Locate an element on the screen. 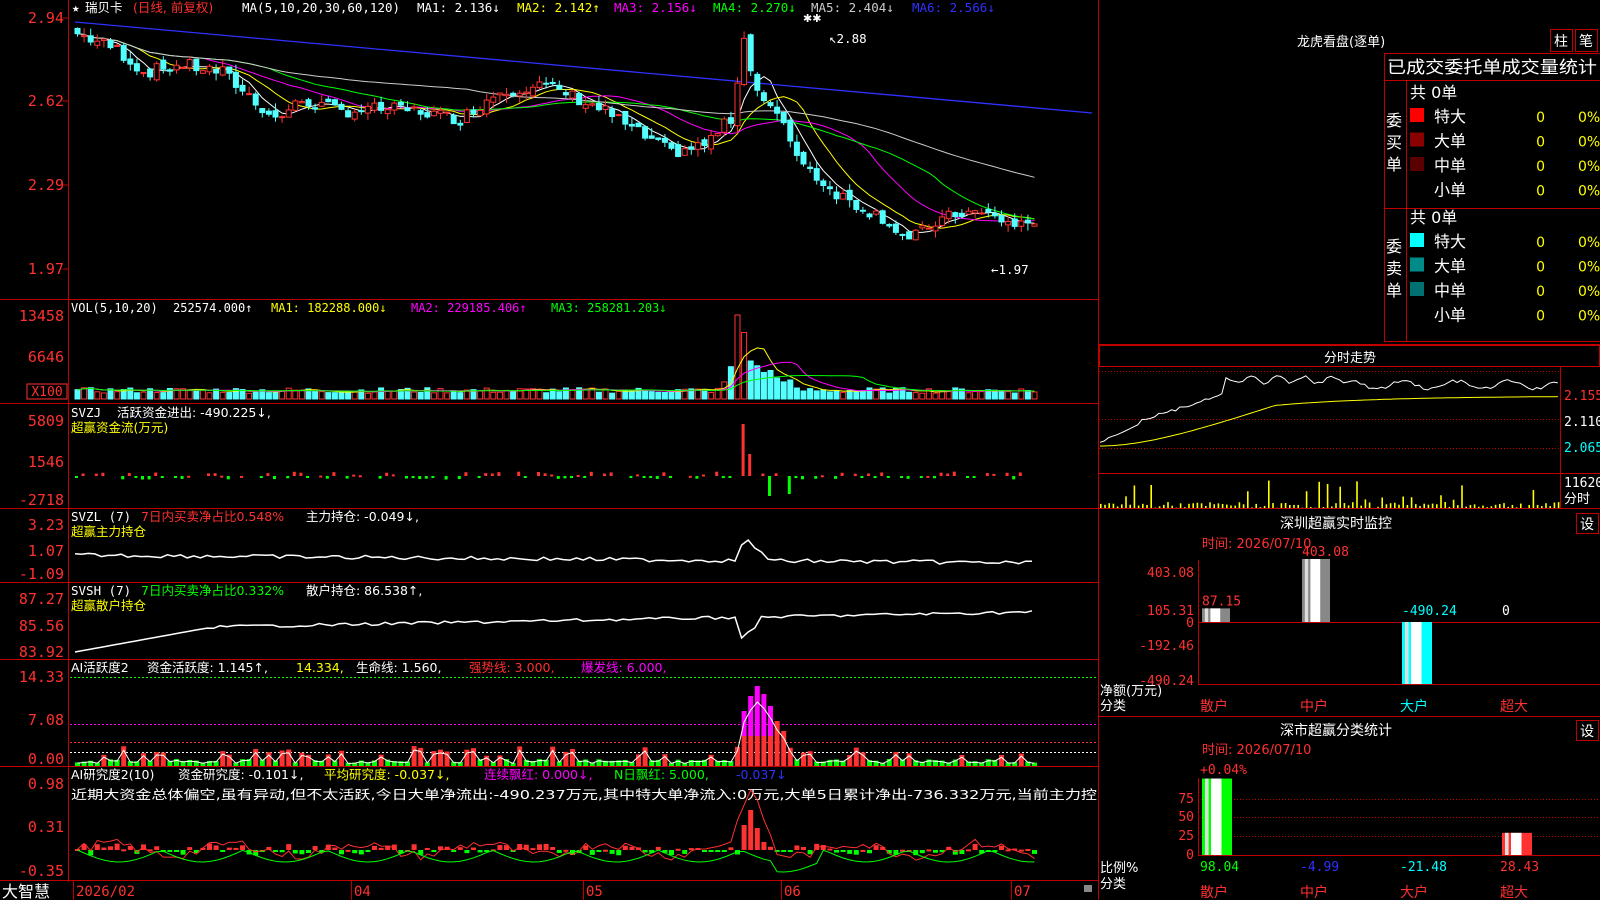  vol-ma1: MA1: 182288.000↓ is located at coordinates (329, 308).